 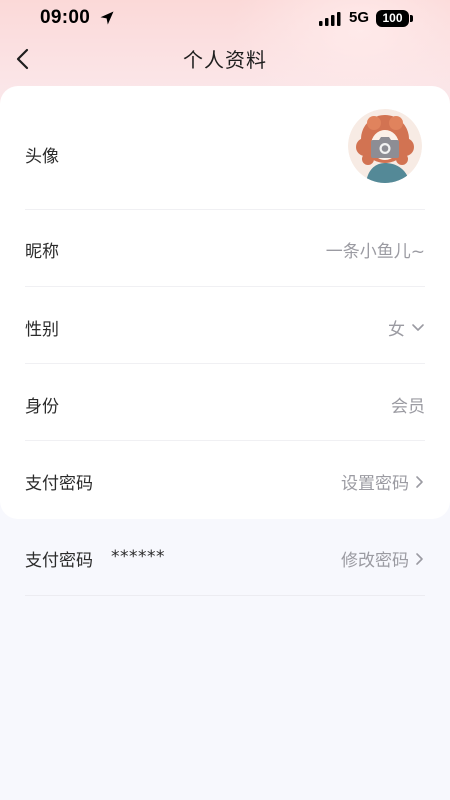 I want to click on signal-icon, so click(x=330, y=19).